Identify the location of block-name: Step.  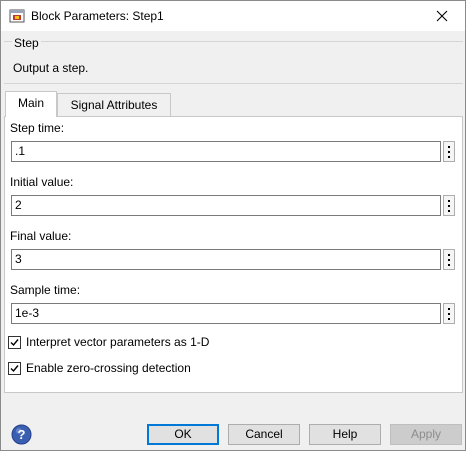
(26, 43).